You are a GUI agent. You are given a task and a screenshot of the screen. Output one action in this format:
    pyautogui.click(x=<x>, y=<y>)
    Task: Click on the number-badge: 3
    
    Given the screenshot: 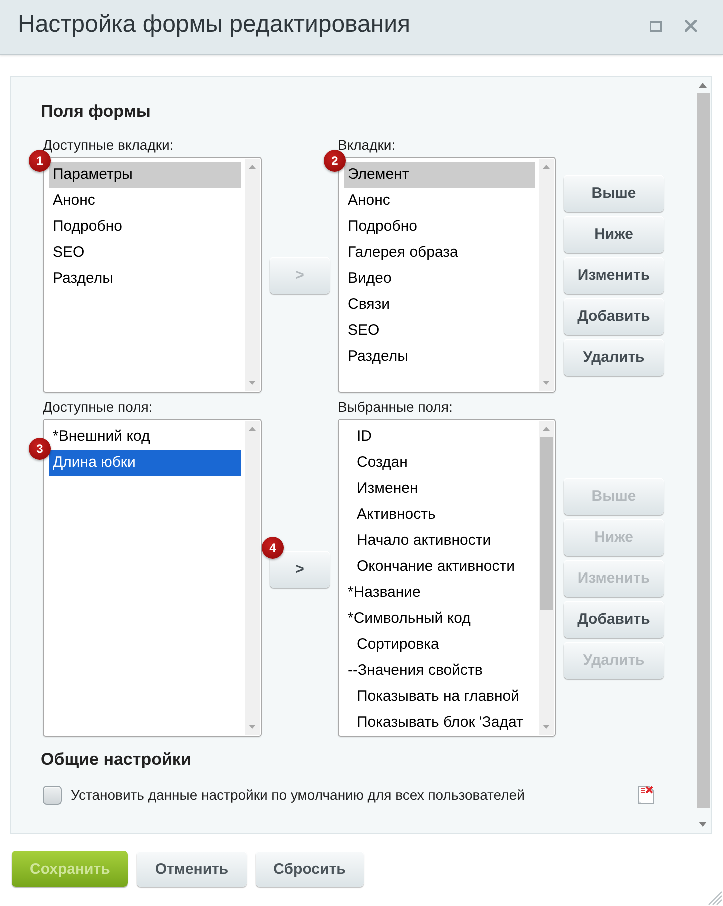 What is the action you would take?
    pyautogui.click(x=40, y=449)
    